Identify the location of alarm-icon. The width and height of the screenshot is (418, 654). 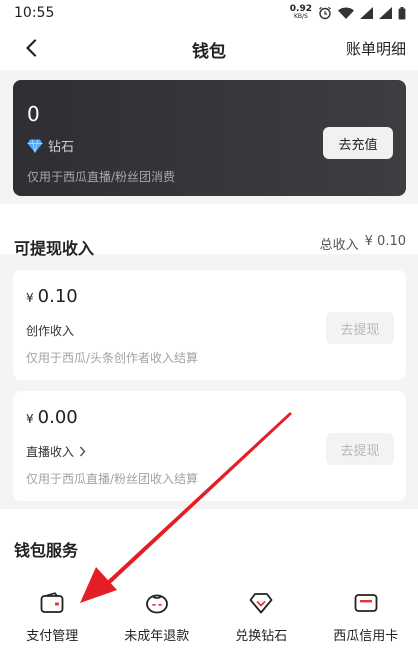
(325, 13).